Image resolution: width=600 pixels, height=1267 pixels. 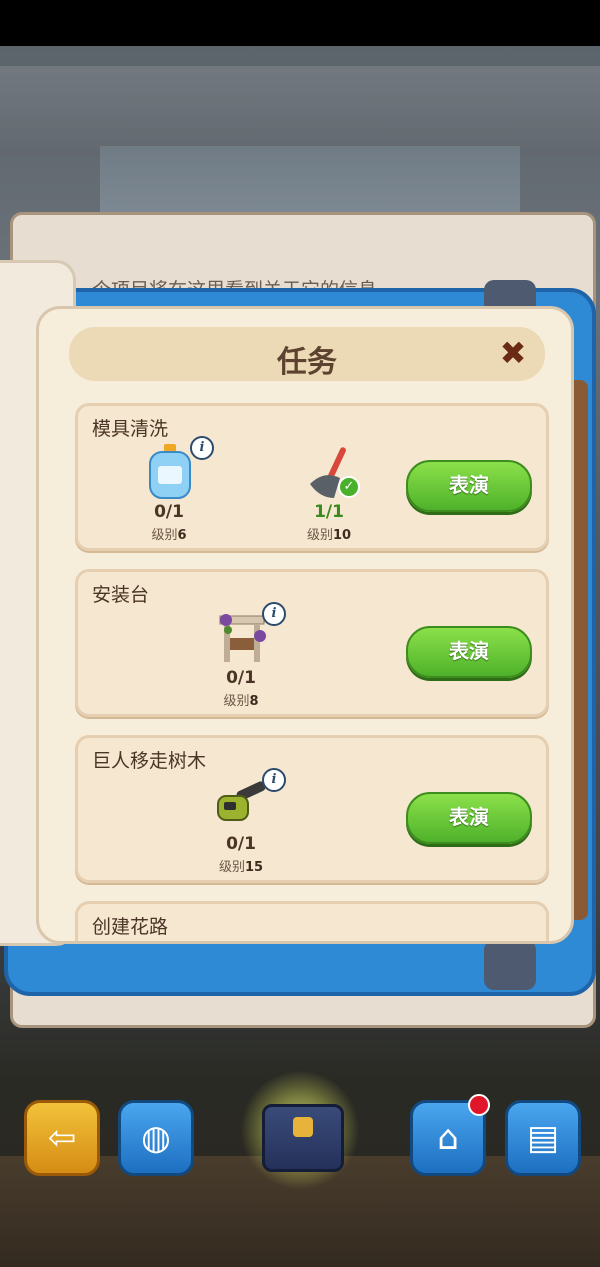 What do you see at coordinates (300, 111) in the screenshot?
I see `ceiling-beam` at bounding box center [300, 111].